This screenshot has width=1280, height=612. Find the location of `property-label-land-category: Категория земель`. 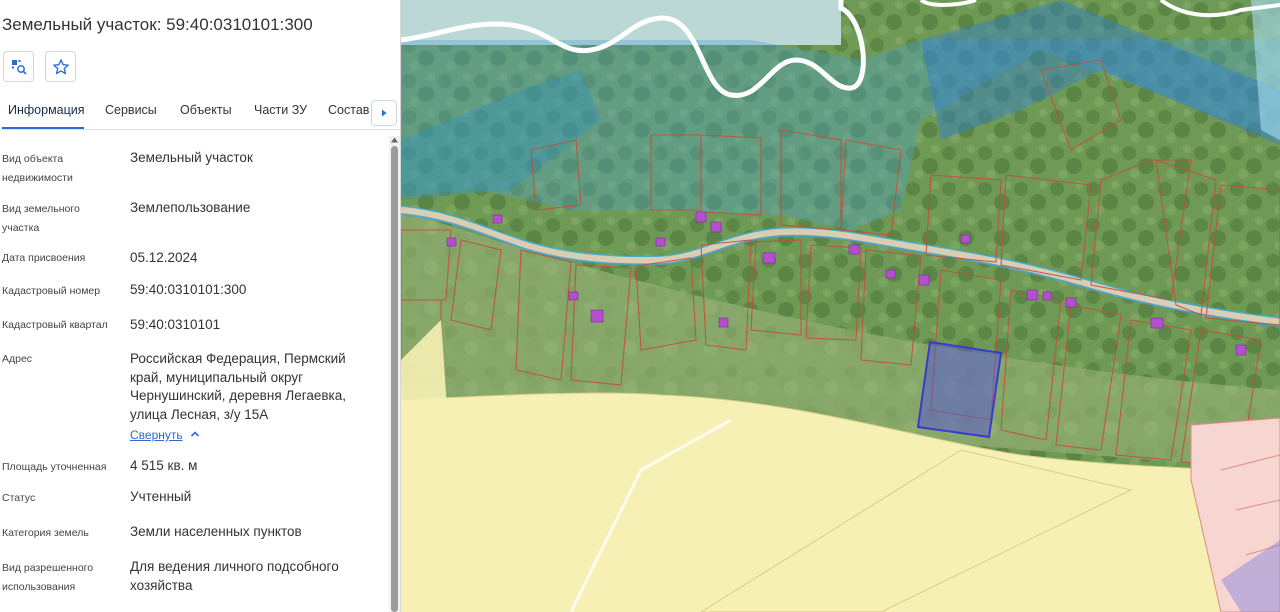

property-label-land-category: Категория земель is located at coordinates (45, 533).